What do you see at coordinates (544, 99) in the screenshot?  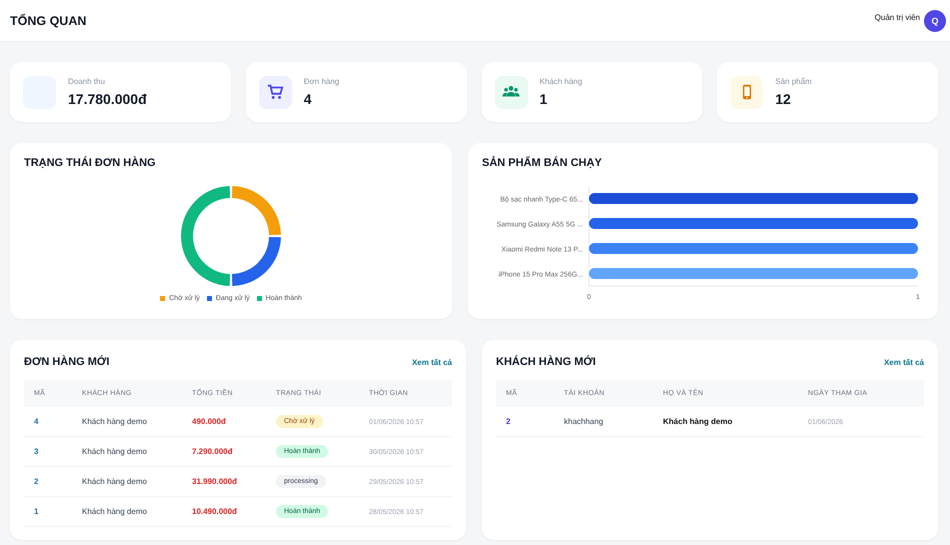 I see `stat-value: 1` at bounding box center [544, 99].